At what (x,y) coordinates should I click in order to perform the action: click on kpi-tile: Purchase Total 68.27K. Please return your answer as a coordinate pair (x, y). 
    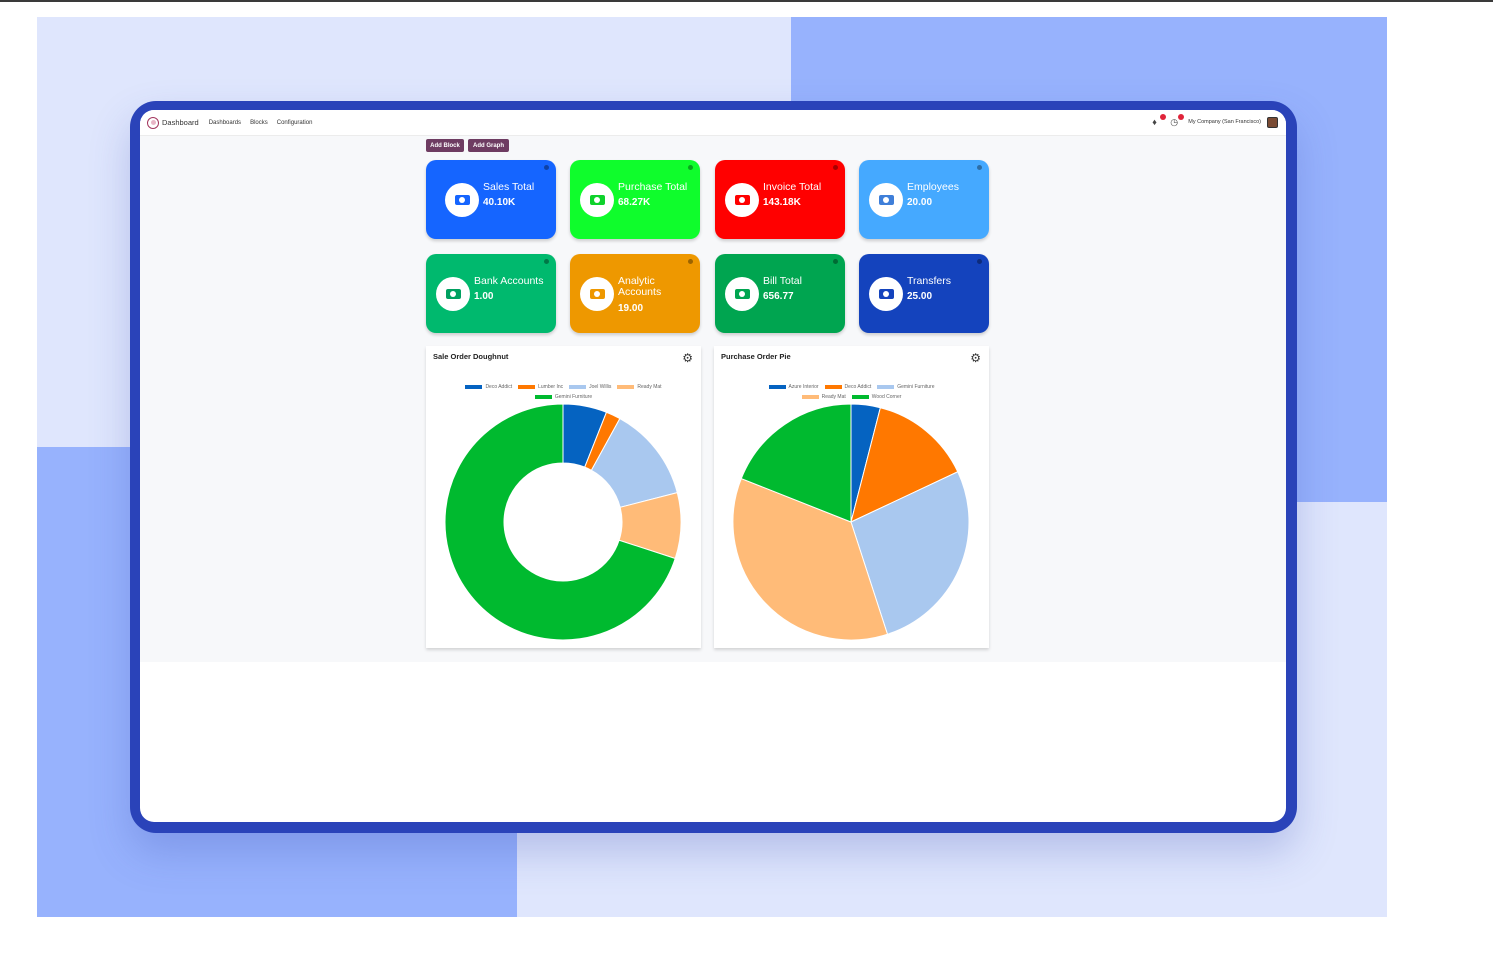
    Looking at the image, I should click on (635, 199).